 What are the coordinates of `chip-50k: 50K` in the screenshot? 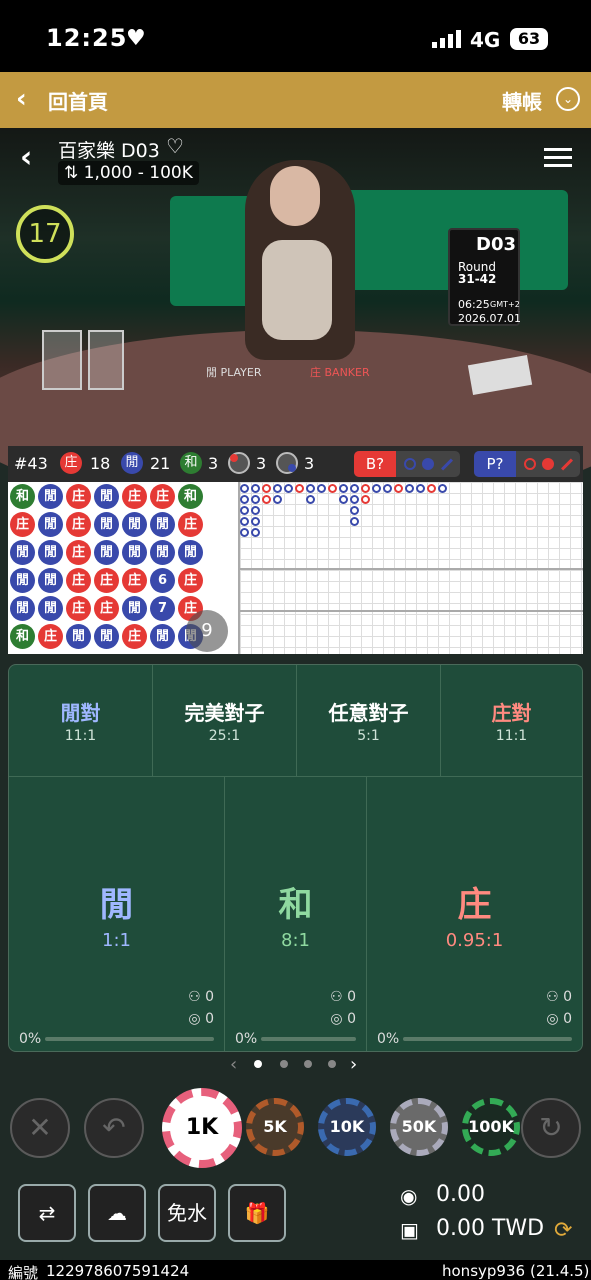 It's located at (419, 1127).